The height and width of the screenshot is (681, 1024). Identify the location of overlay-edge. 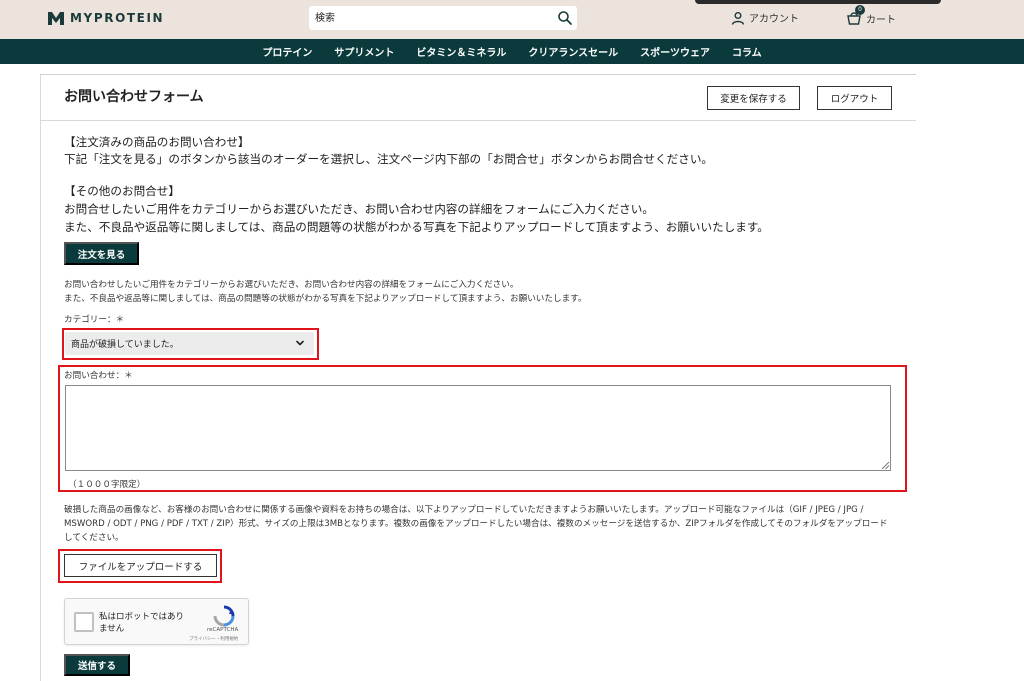
(818, 2).